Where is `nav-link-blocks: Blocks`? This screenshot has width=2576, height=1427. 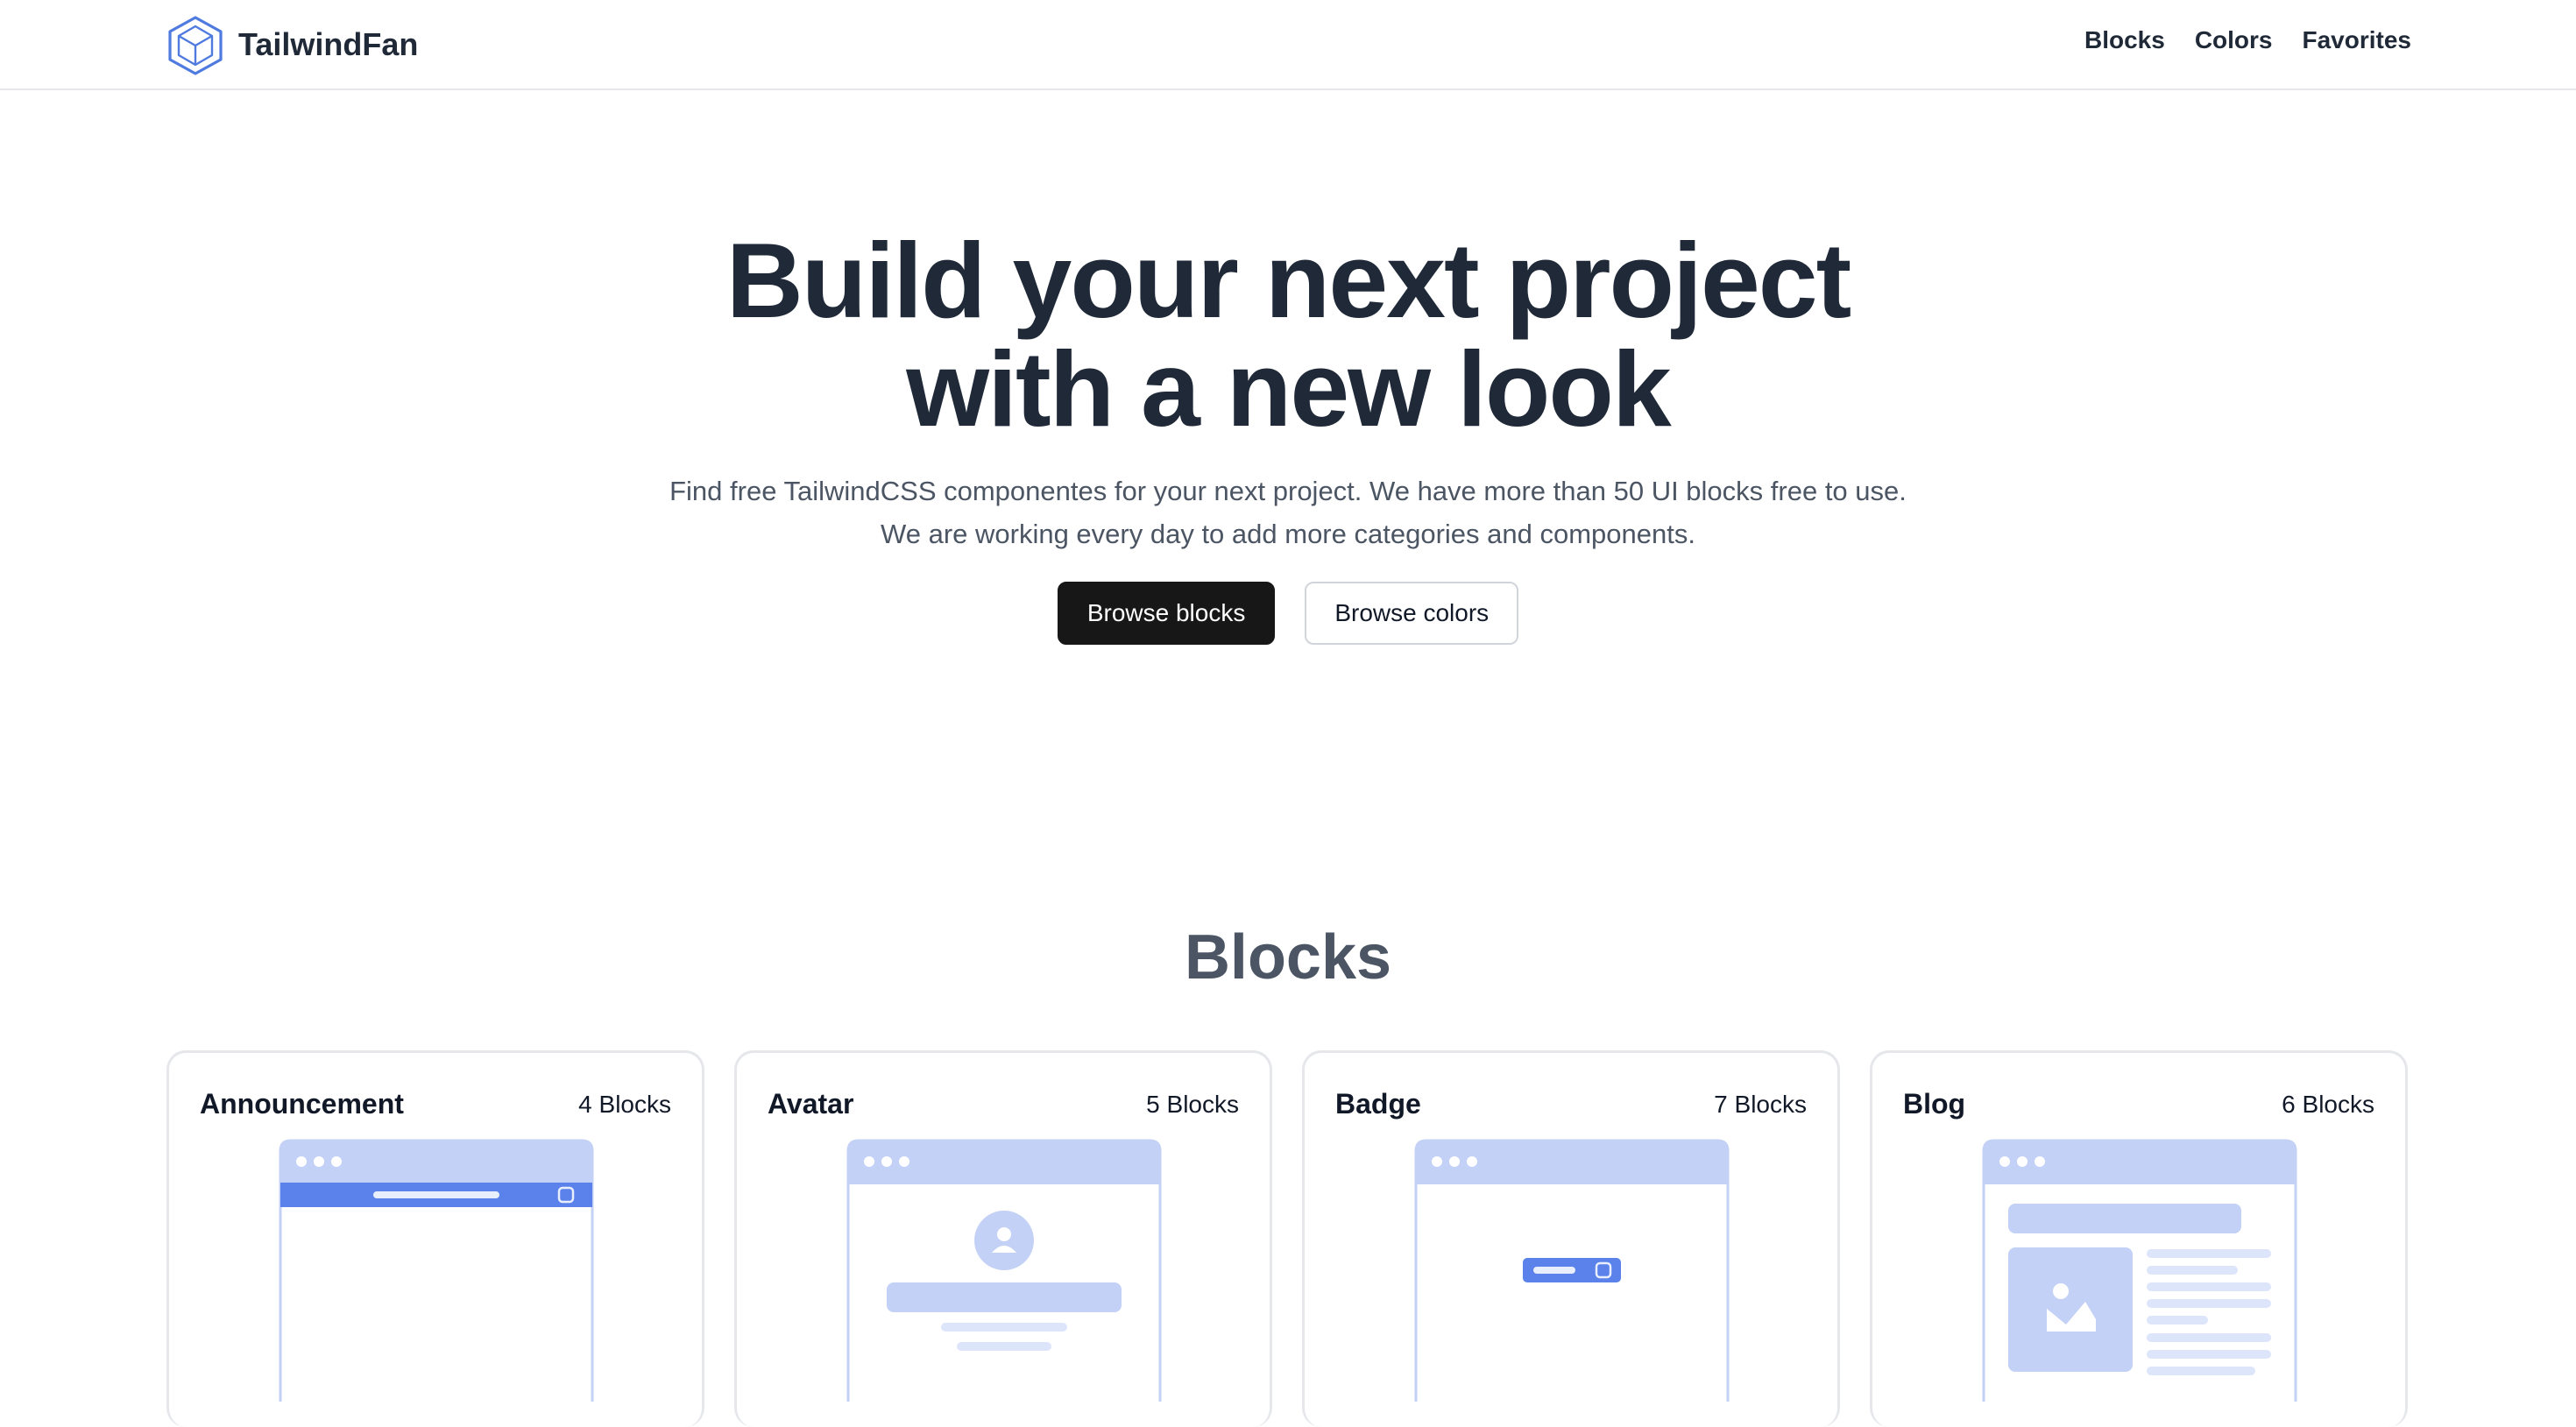 nav-link-blocks: Blocks is located at coordinates (2124, 40).